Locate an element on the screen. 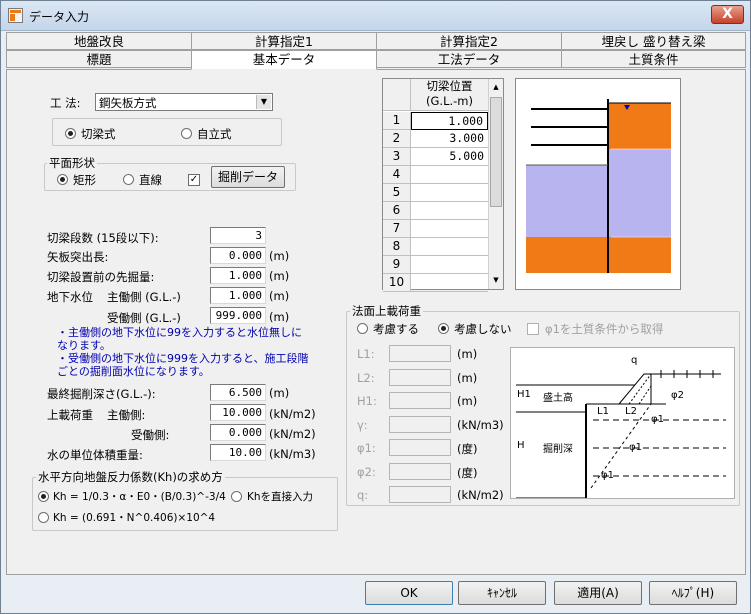  grid-header: 切梁位置 (G.L.-m) is located at coordinates (449, 95).